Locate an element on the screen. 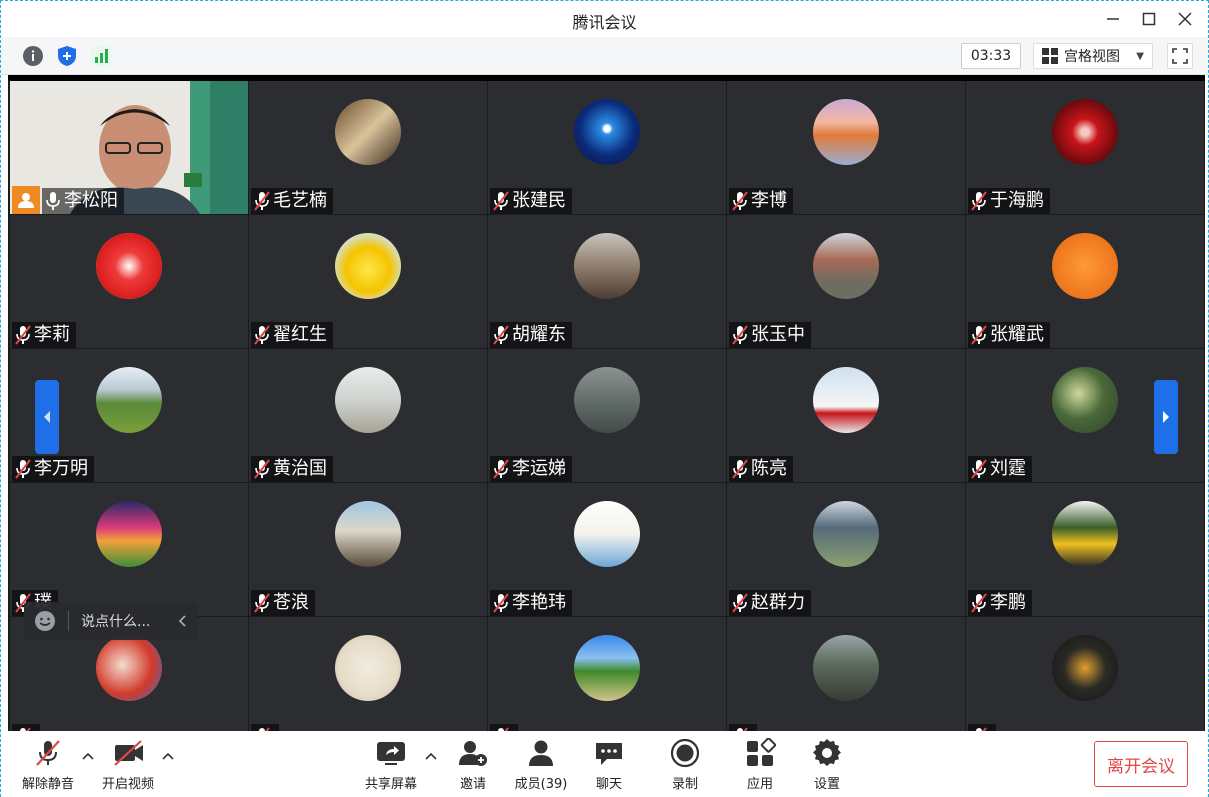 This screenshot has width=1209, height=797. start-video-label: 开启视频 is located at coordinates (127, 784).